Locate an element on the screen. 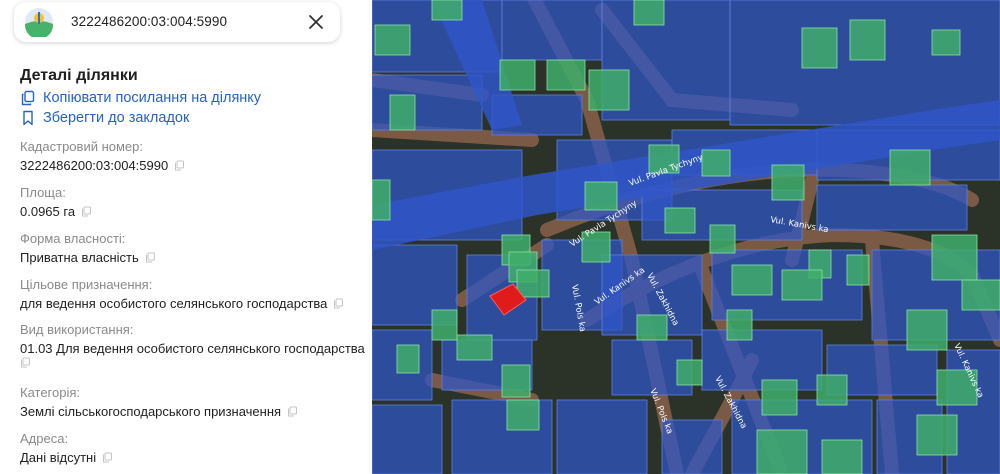 This screenshot has height=474, width=1000. search-bar: 3222486200:03:004:5990 is located at coordinates (177, 22).